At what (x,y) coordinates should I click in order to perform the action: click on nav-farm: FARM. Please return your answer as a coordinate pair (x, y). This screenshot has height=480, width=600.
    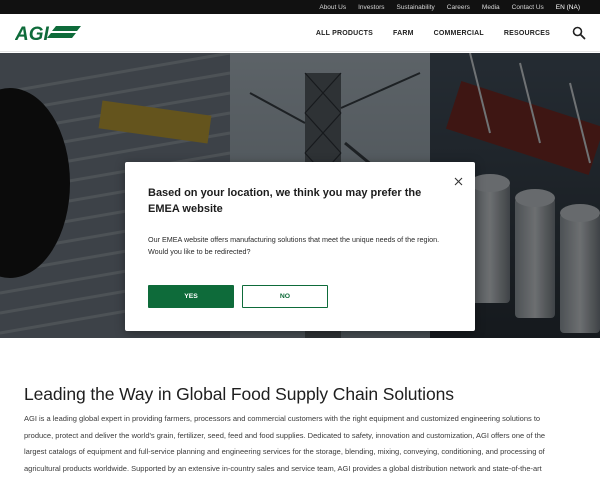
    Looking at the image, I should click on (403, 33).